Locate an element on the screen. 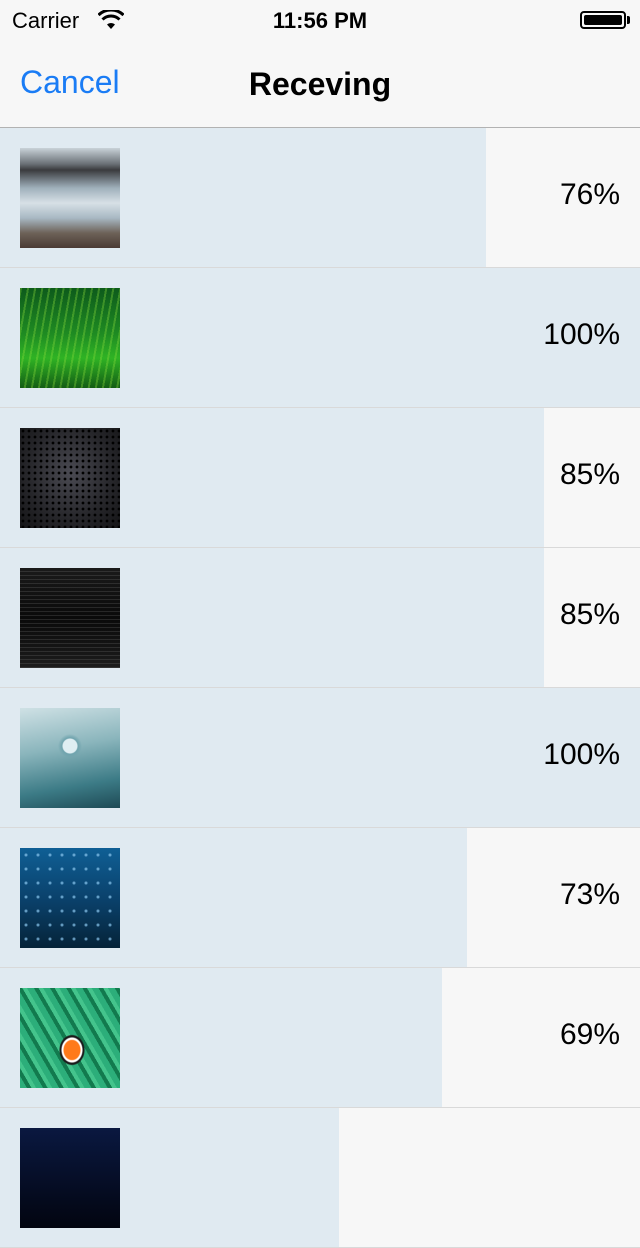  percent-label: 69% is located at coordinates (589, 1034).